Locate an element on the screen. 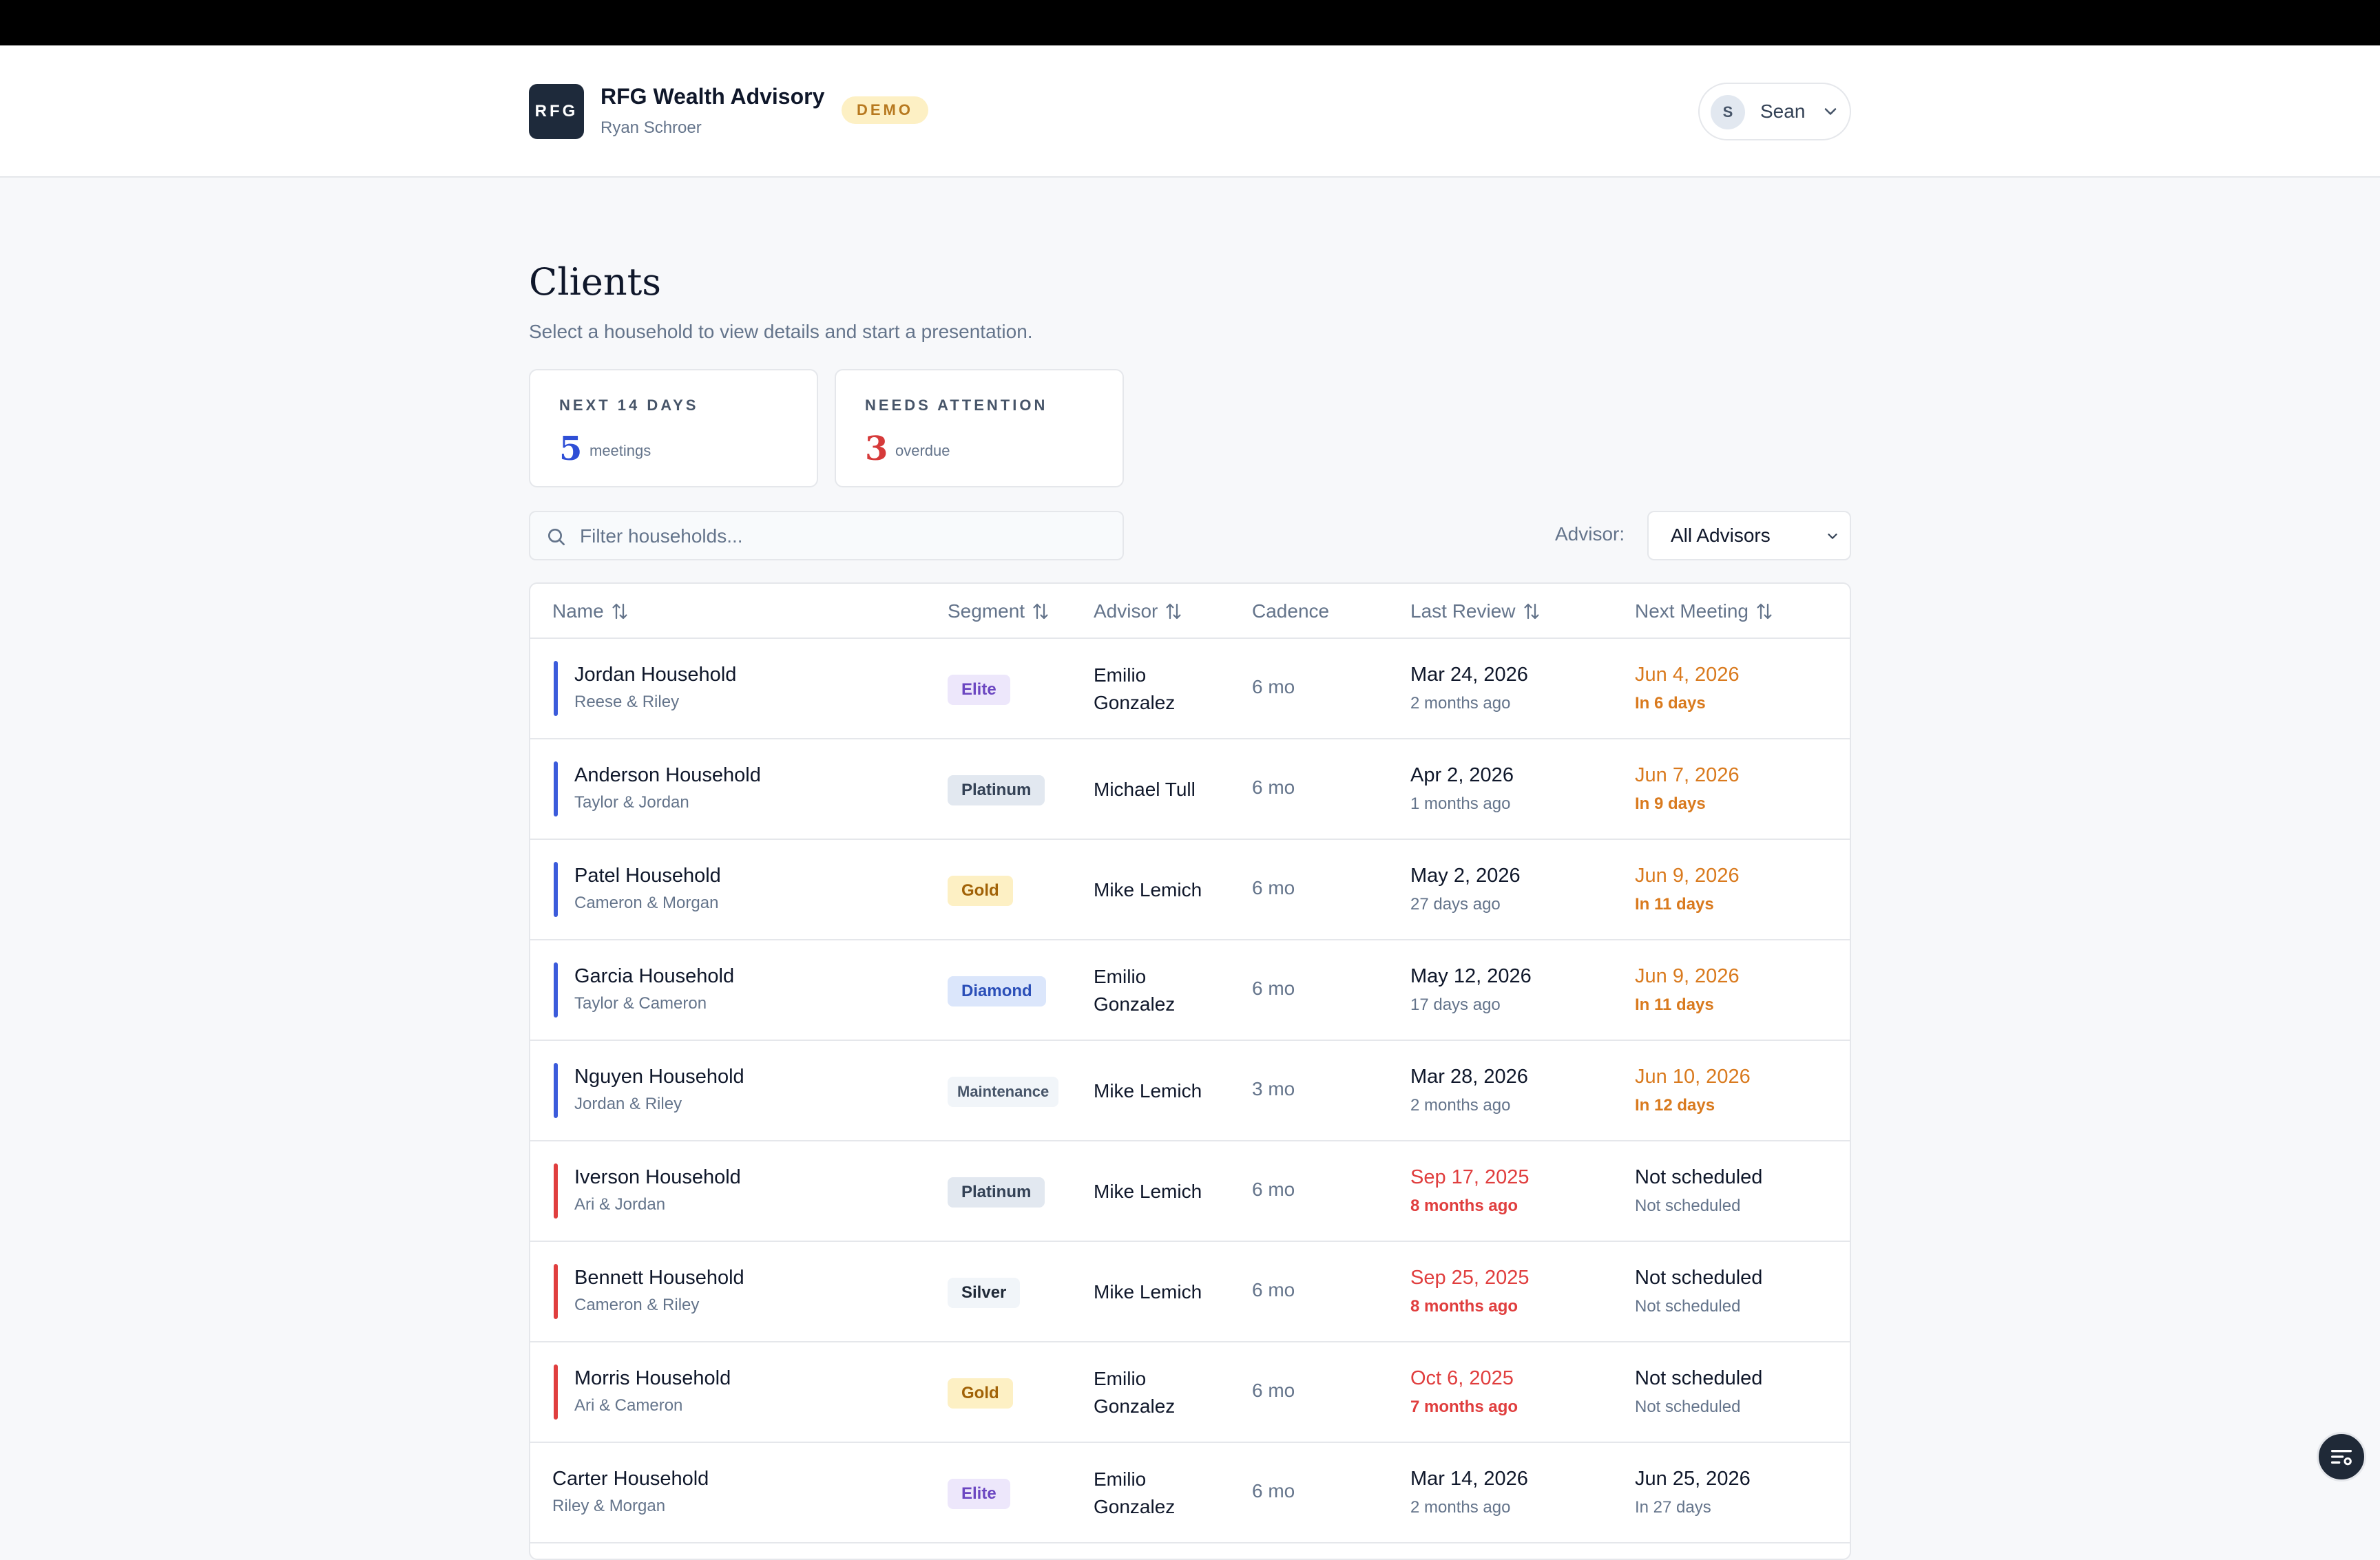 The width and height of the screenshot is (2380, 1560). column-label: Cadence is located at coordinates (1291, 611).